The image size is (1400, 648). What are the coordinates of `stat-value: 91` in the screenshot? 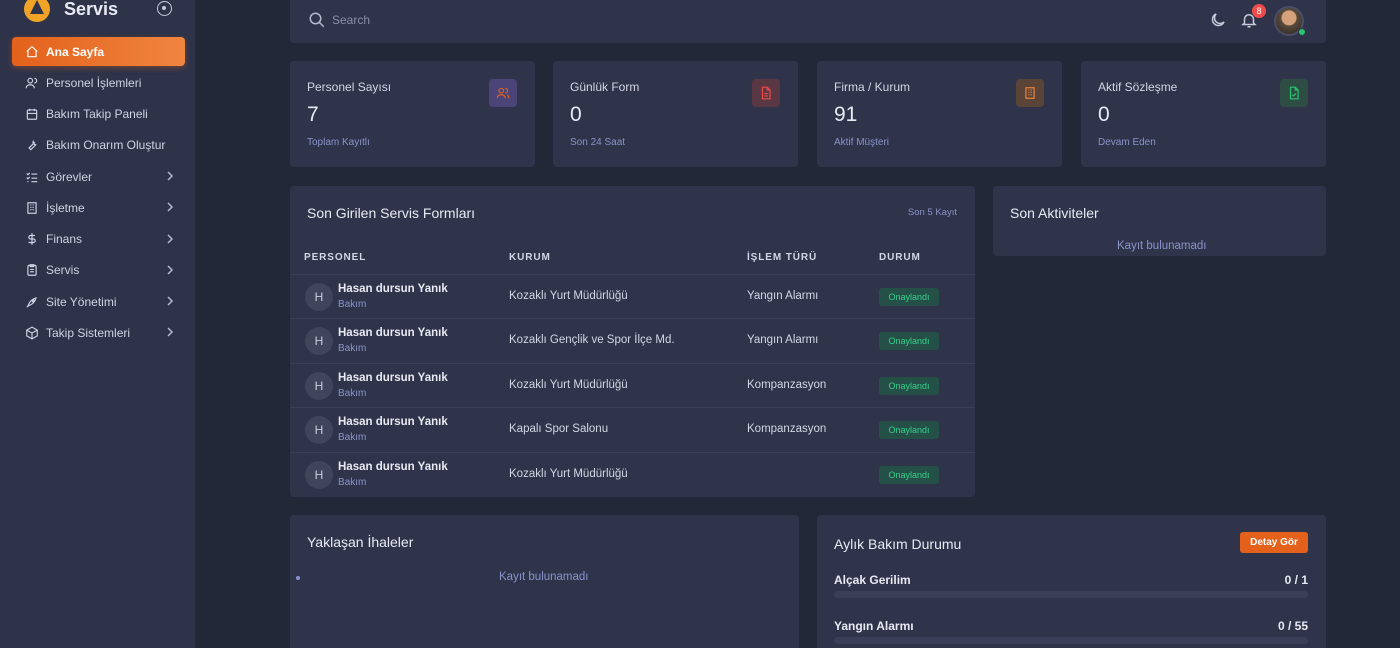 It's located at (846, 114).